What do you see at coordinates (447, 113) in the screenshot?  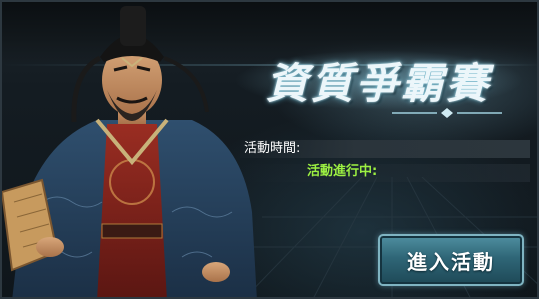 I see `title-ornament-icon` at bounding box center [447, 113].